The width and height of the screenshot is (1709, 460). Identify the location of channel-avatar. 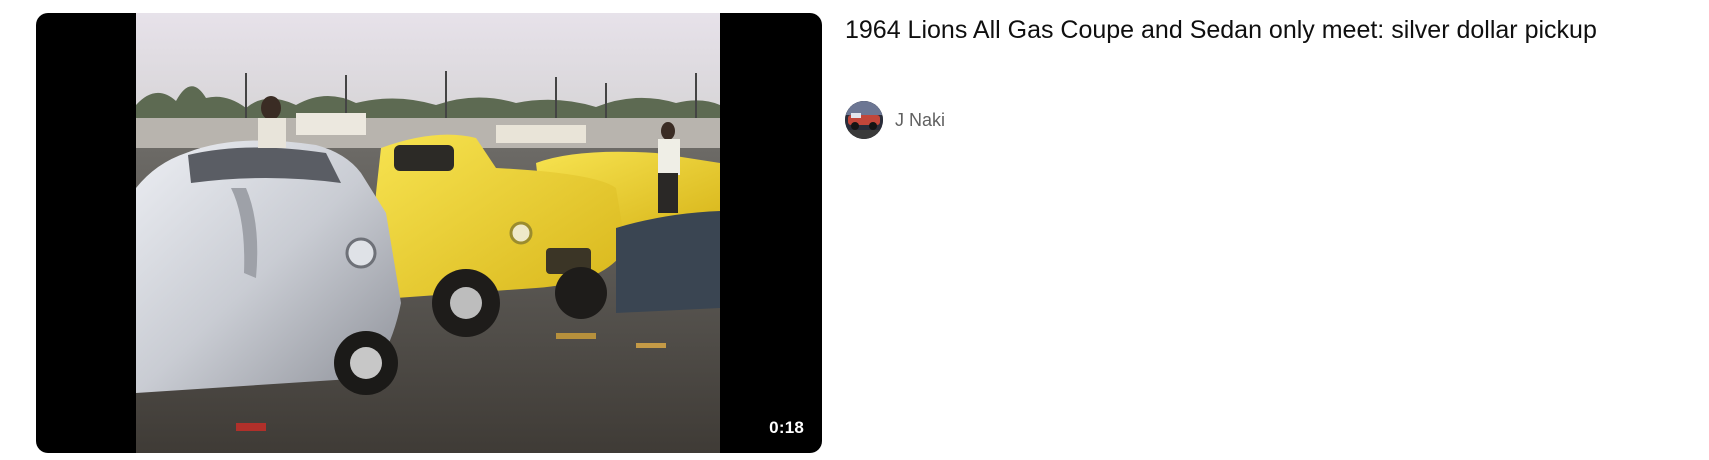
(864, 120).